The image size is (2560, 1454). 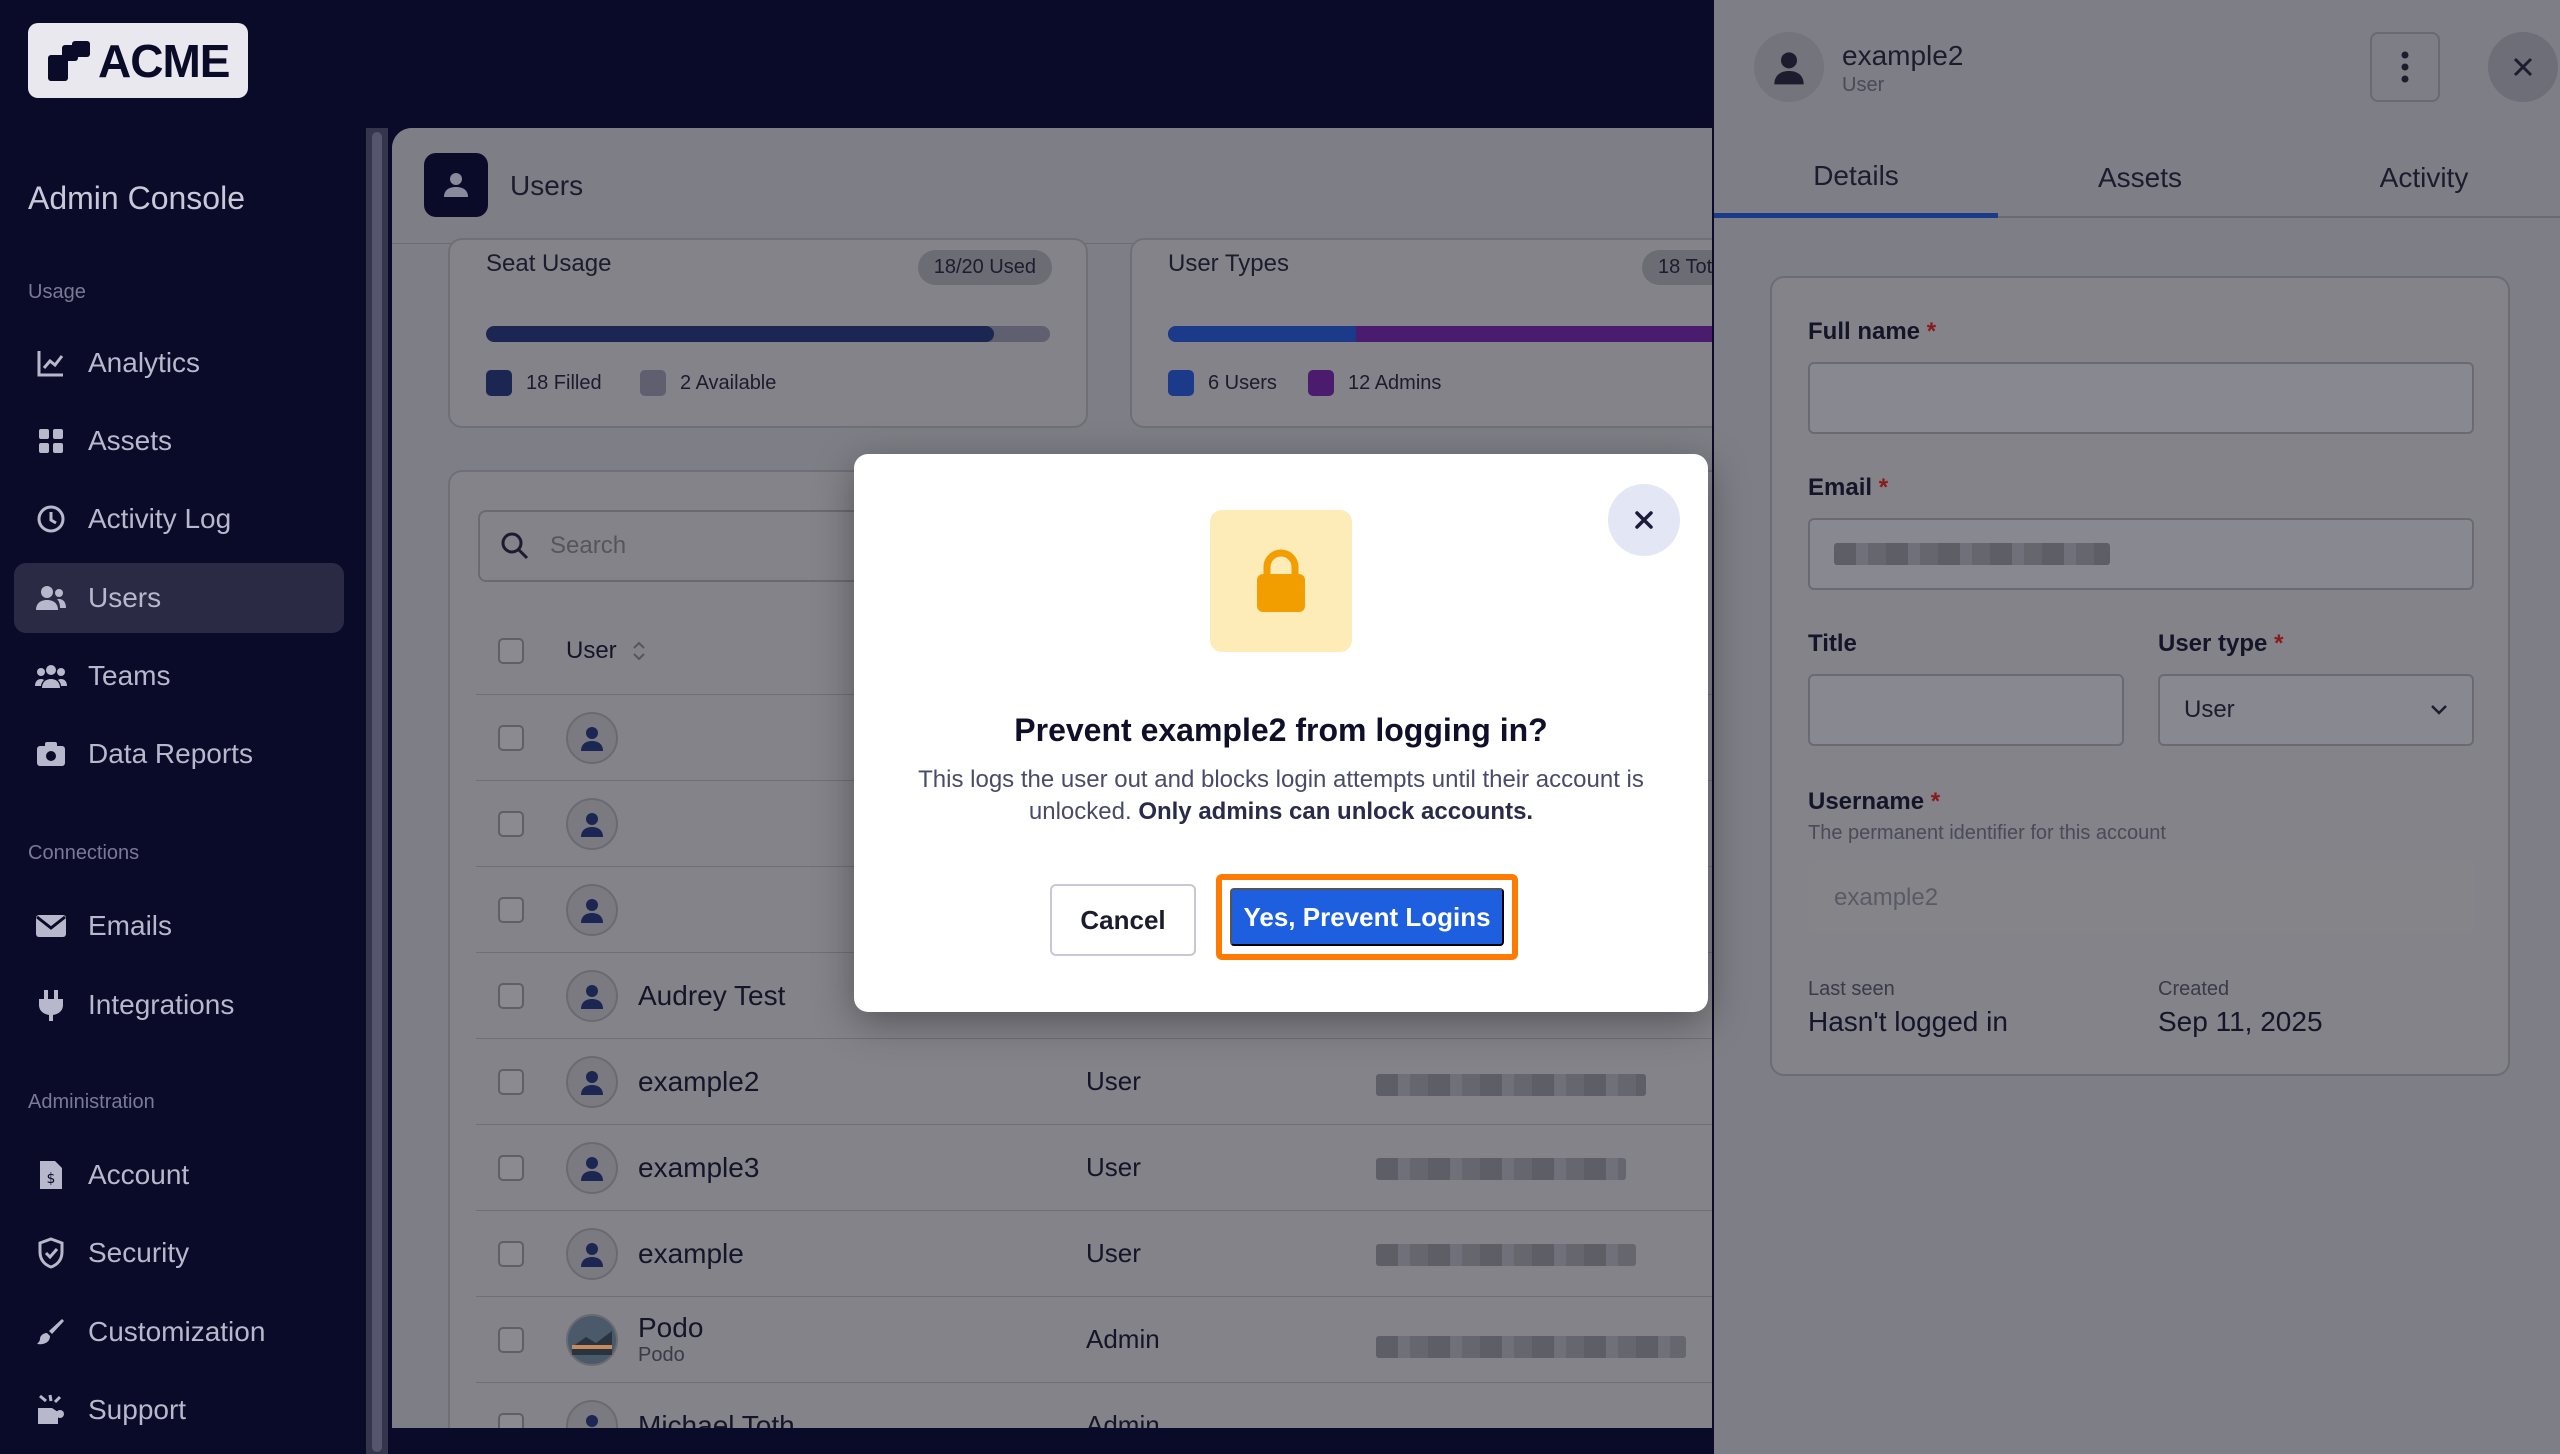 I want to click on sidebar-item-analytics: Analytics, so click(x=179, y=363).